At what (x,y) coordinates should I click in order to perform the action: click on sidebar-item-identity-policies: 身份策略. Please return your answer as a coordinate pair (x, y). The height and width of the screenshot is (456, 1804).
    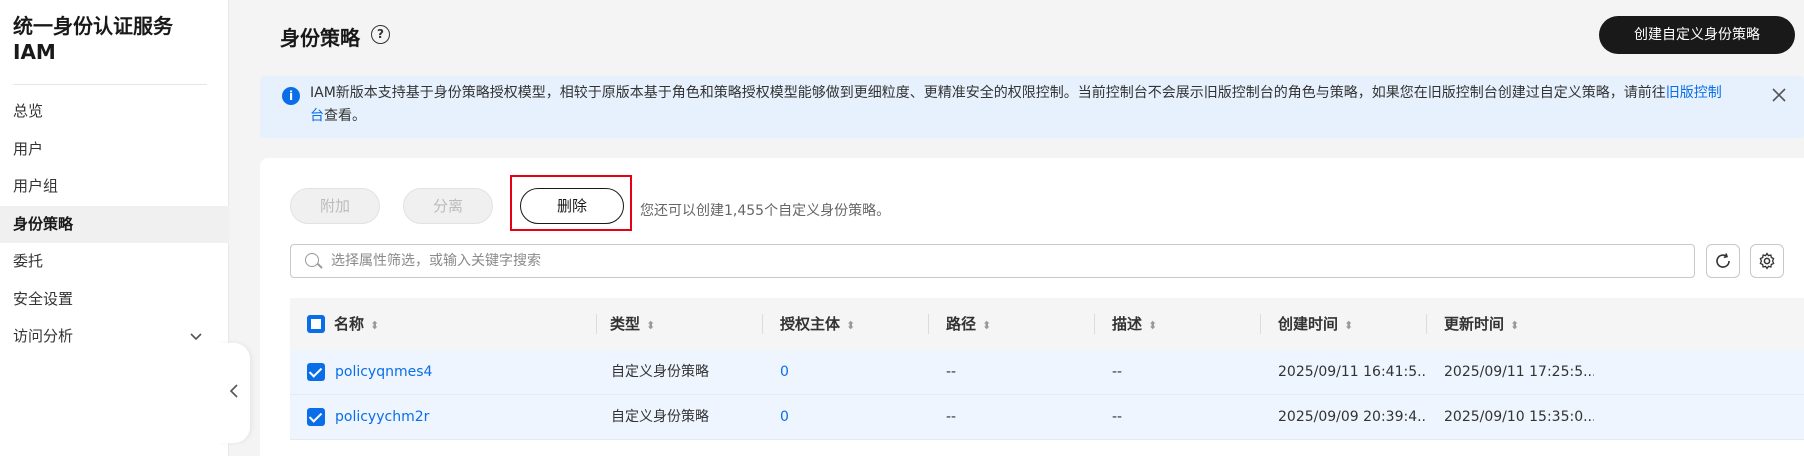
    Looking at the image, I should click on (114, 224).